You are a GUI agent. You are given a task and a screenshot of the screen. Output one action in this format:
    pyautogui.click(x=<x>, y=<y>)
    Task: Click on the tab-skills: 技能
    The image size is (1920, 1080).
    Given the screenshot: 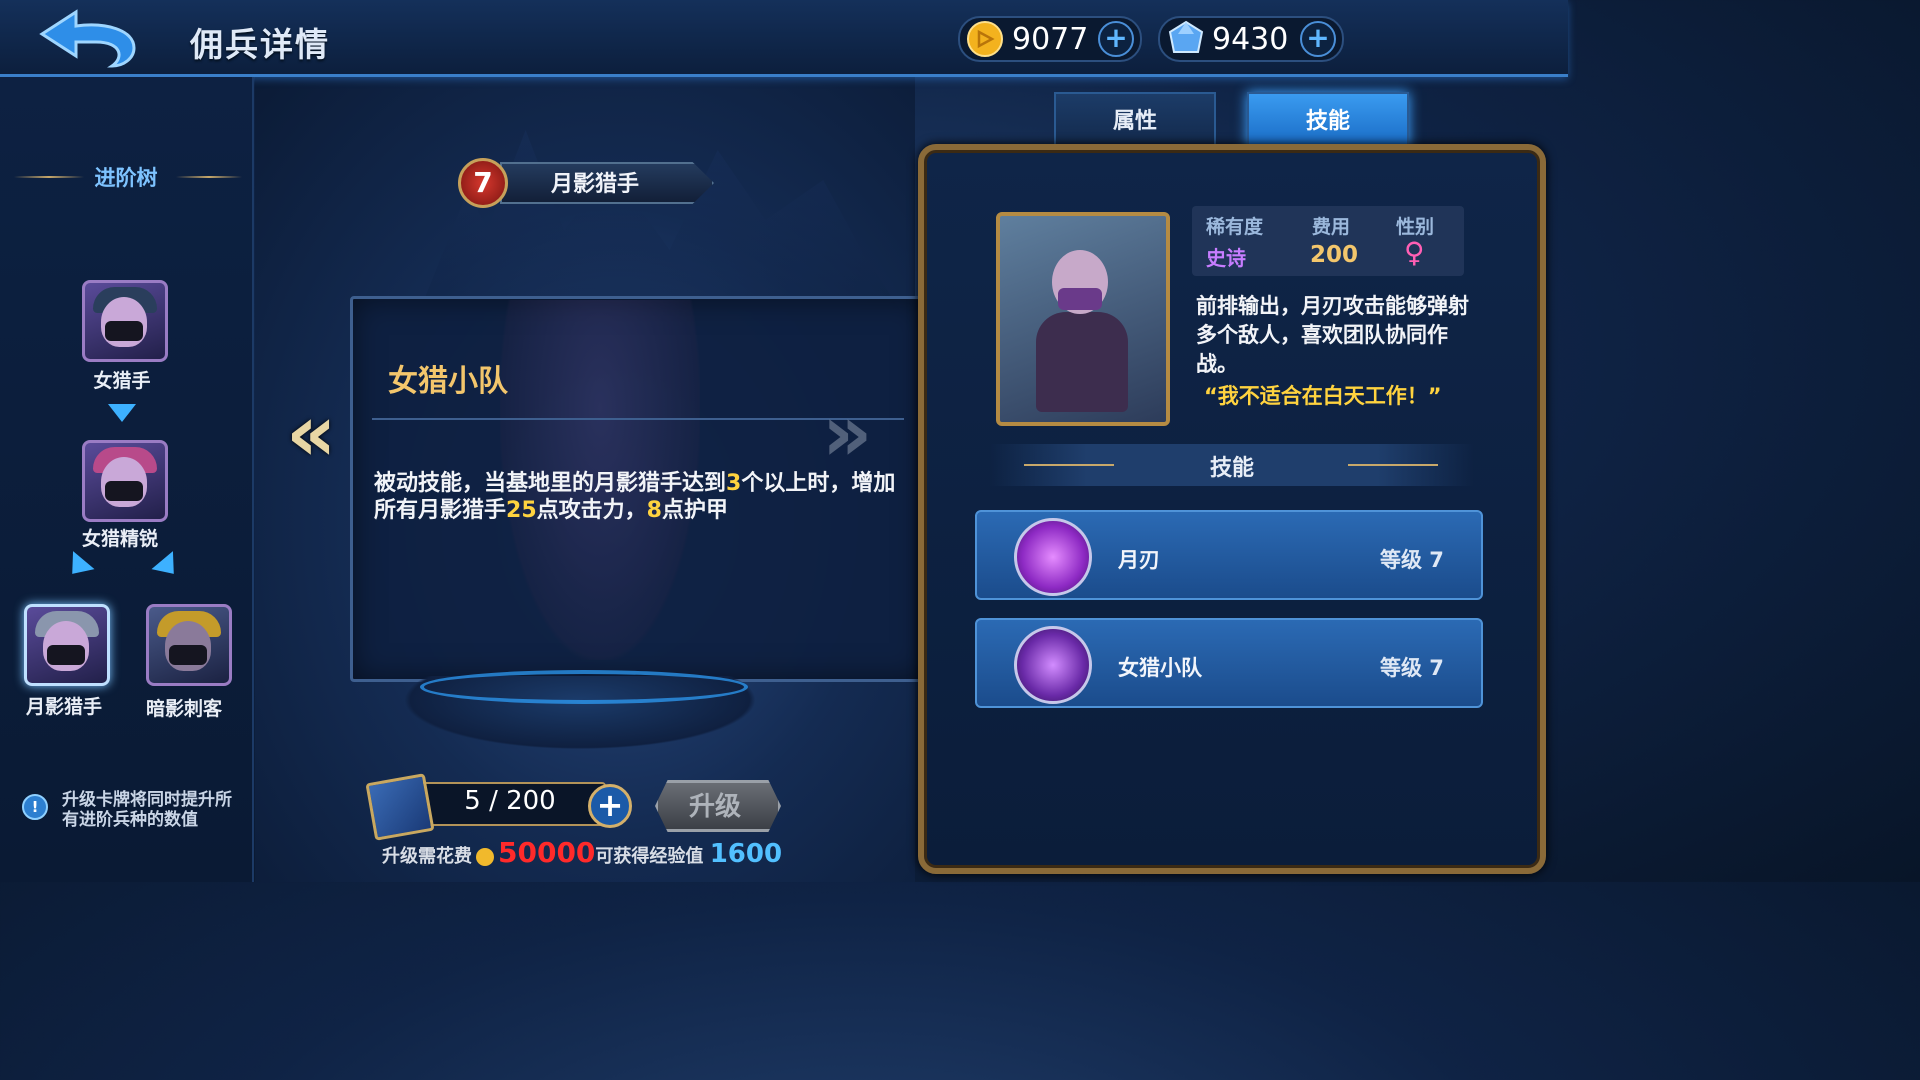 What is the action you would take?
    pyautogui.click(x=1328, y=121)
    